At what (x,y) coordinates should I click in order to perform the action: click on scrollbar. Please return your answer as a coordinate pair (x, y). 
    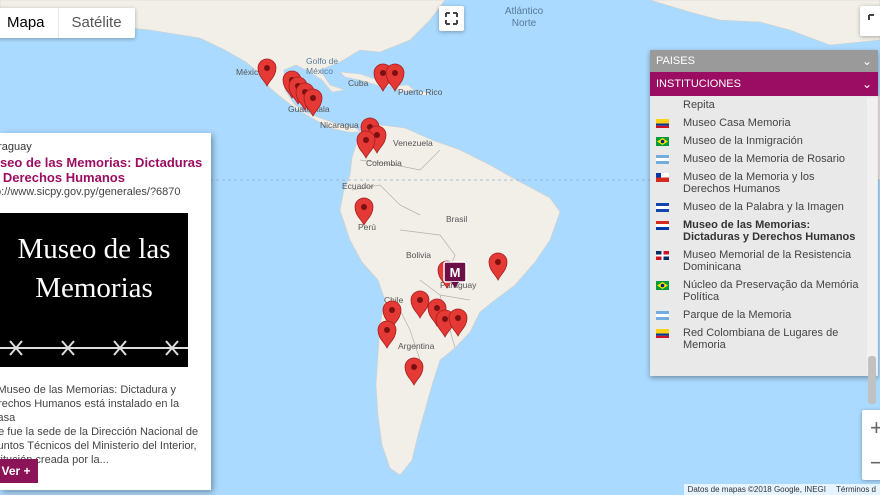
    Looking at the image, I should click on (872, 251).